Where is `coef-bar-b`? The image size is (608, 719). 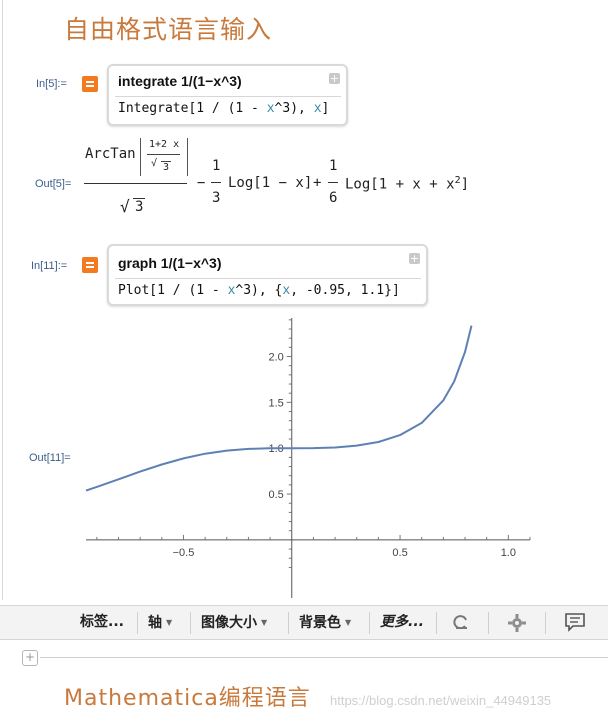 coef-bar-b is located at coordinates (333, 182).